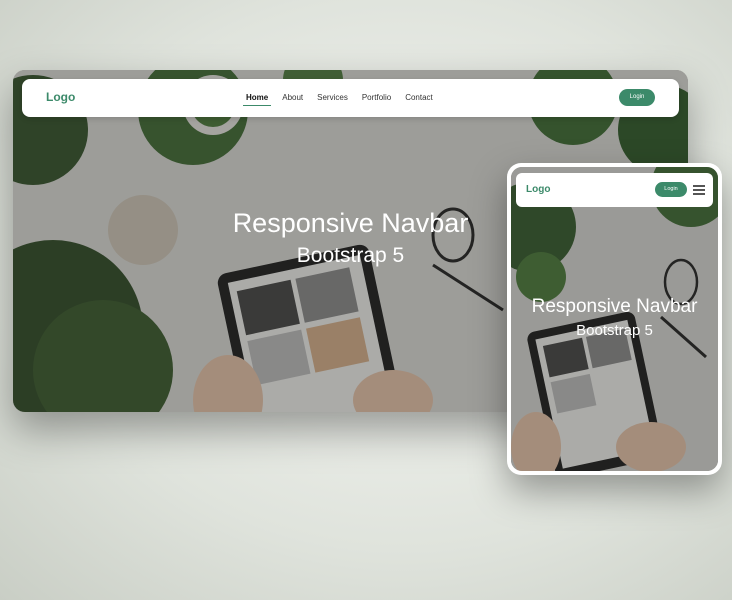 The width and height of the screenshot is (732, 600). Describe the element at coordinates (637, 97) in the screenshot. I see `login-button: Login` at that location.